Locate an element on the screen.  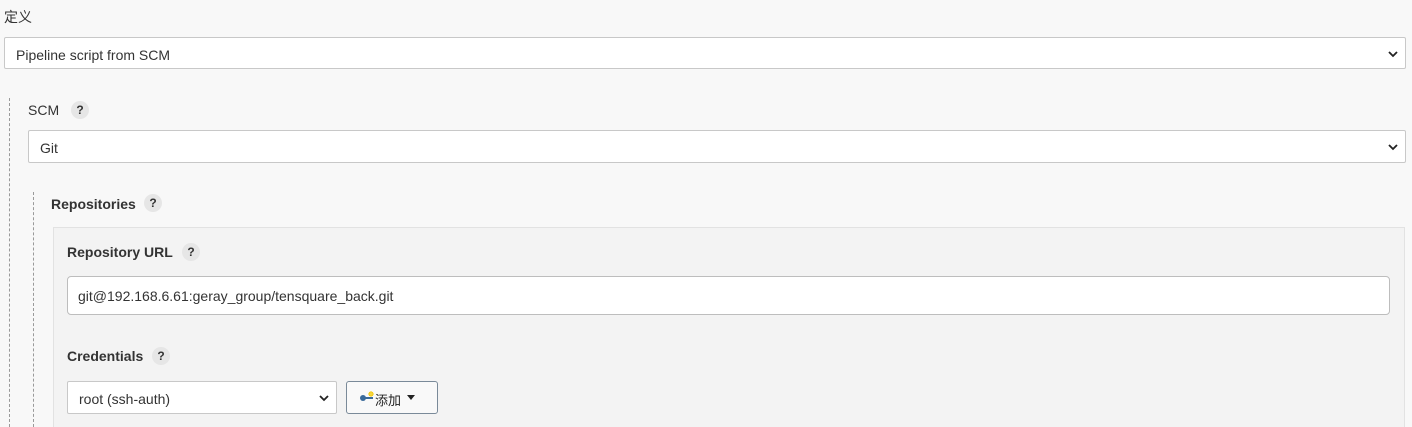
add-button-label: 添加 is located at coordinates (388, 400).